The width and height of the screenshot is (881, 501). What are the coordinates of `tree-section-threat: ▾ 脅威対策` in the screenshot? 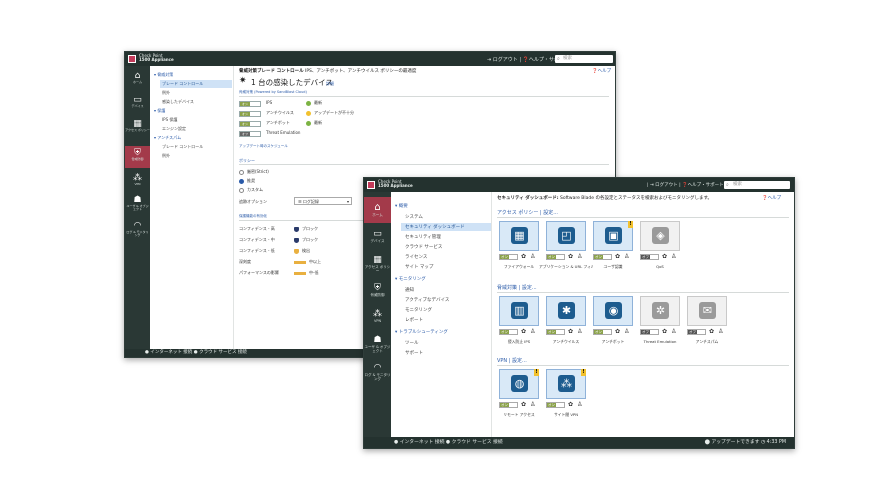 It's located at (163, 75).